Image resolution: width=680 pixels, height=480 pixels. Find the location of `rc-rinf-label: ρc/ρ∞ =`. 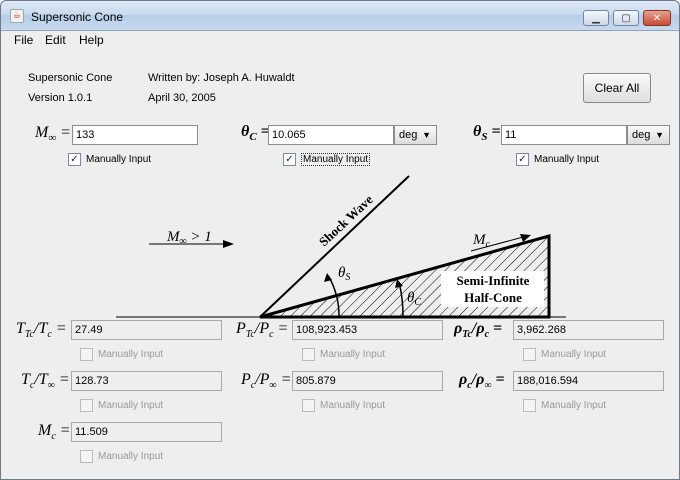

rc-rinf-label: ρc/ρ∞ = is located at coordinates (482, 381).